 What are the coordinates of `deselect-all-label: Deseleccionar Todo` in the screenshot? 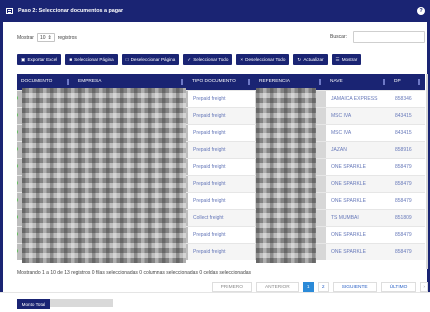 It's located at (265, 59).